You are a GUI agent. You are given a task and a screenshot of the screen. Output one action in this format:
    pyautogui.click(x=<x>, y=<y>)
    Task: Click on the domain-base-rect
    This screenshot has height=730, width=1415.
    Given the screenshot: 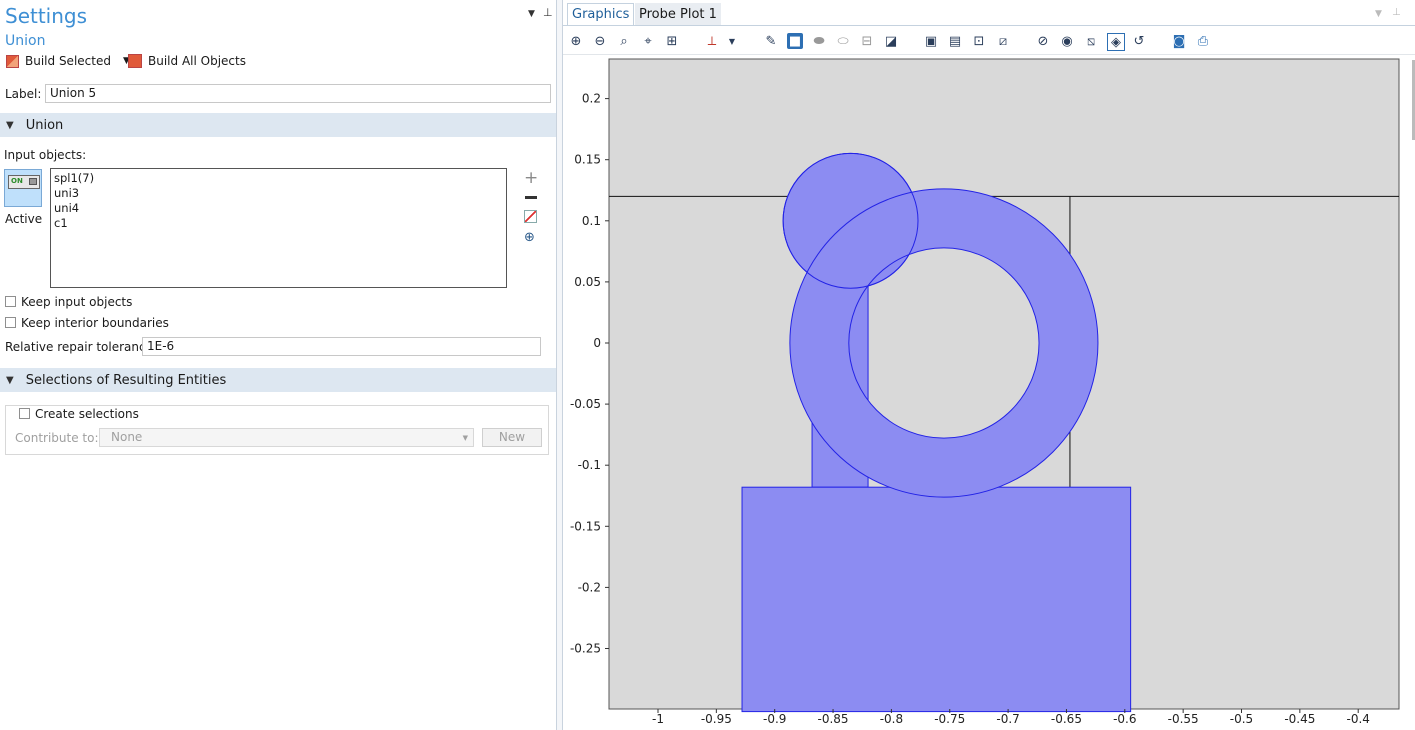 What is the action you would take?
    pyautogui.click(x=936, y=599)
    